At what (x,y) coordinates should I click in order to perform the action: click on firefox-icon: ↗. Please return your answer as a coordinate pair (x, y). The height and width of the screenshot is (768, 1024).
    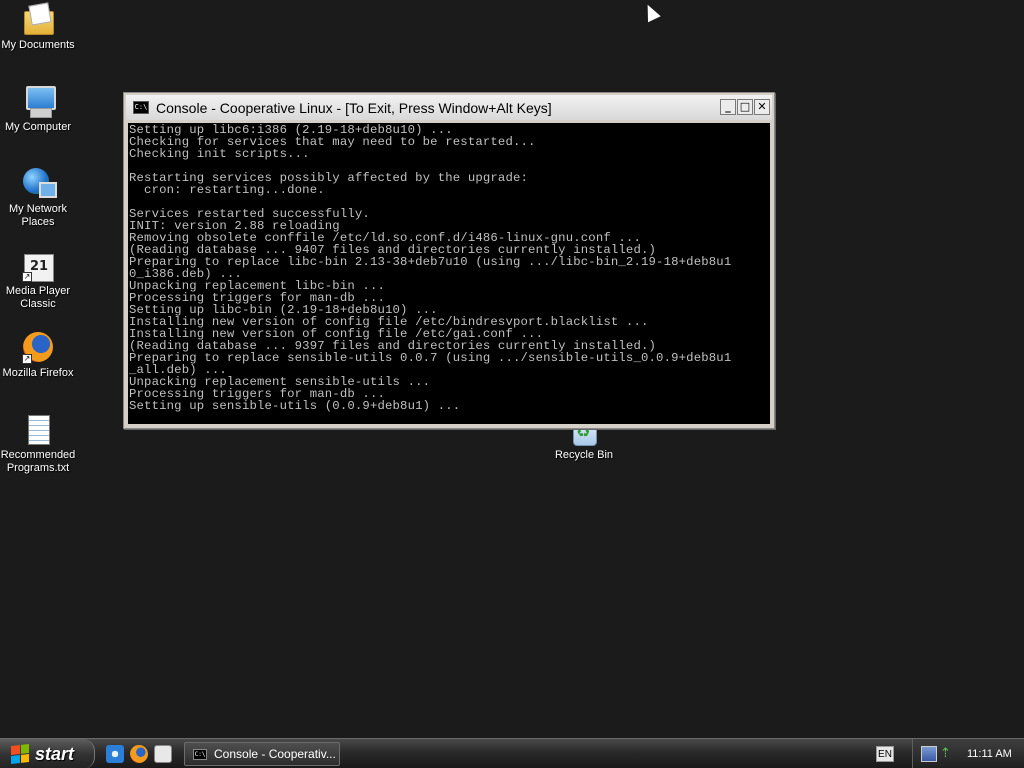
    Looking at the image, I should click on (38, 347).